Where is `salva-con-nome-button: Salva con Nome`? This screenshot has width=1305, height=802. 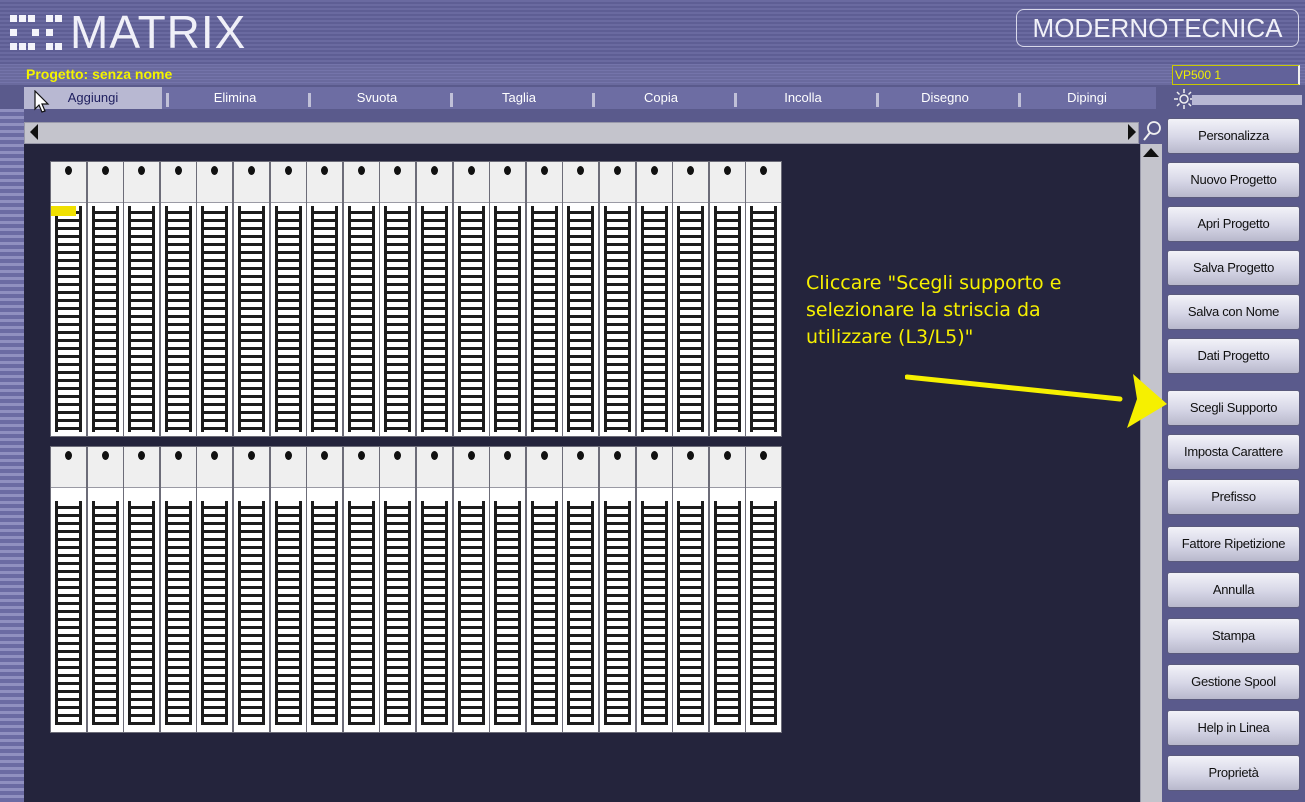
salva-con-nome-button: Salva con Nome is located at coordinates (1233, 312).